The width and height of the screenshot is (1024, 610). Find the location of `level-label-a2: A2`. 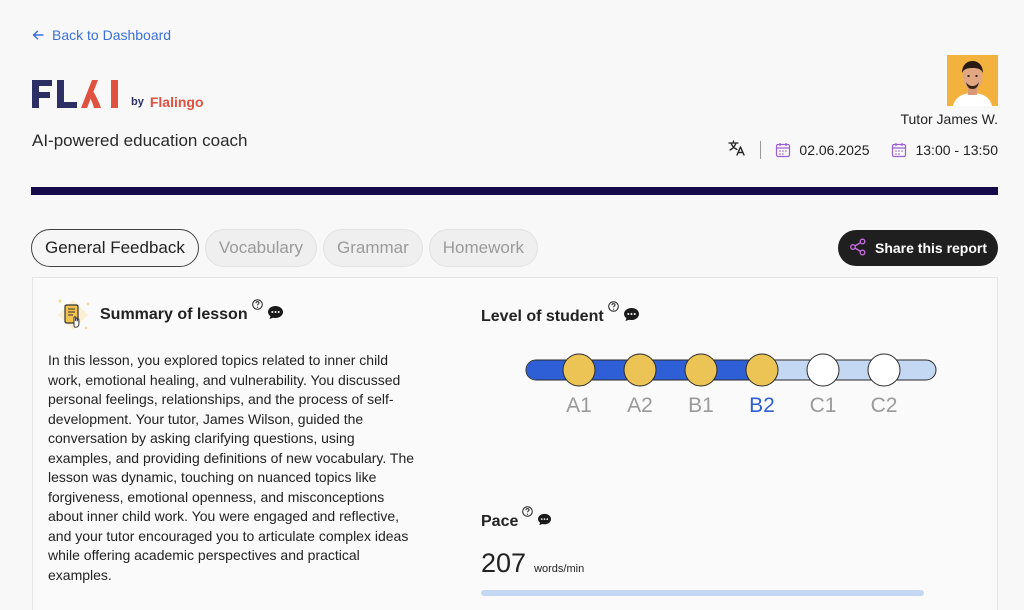

level-label-a2: A2 is located at coordinates (640, 405).